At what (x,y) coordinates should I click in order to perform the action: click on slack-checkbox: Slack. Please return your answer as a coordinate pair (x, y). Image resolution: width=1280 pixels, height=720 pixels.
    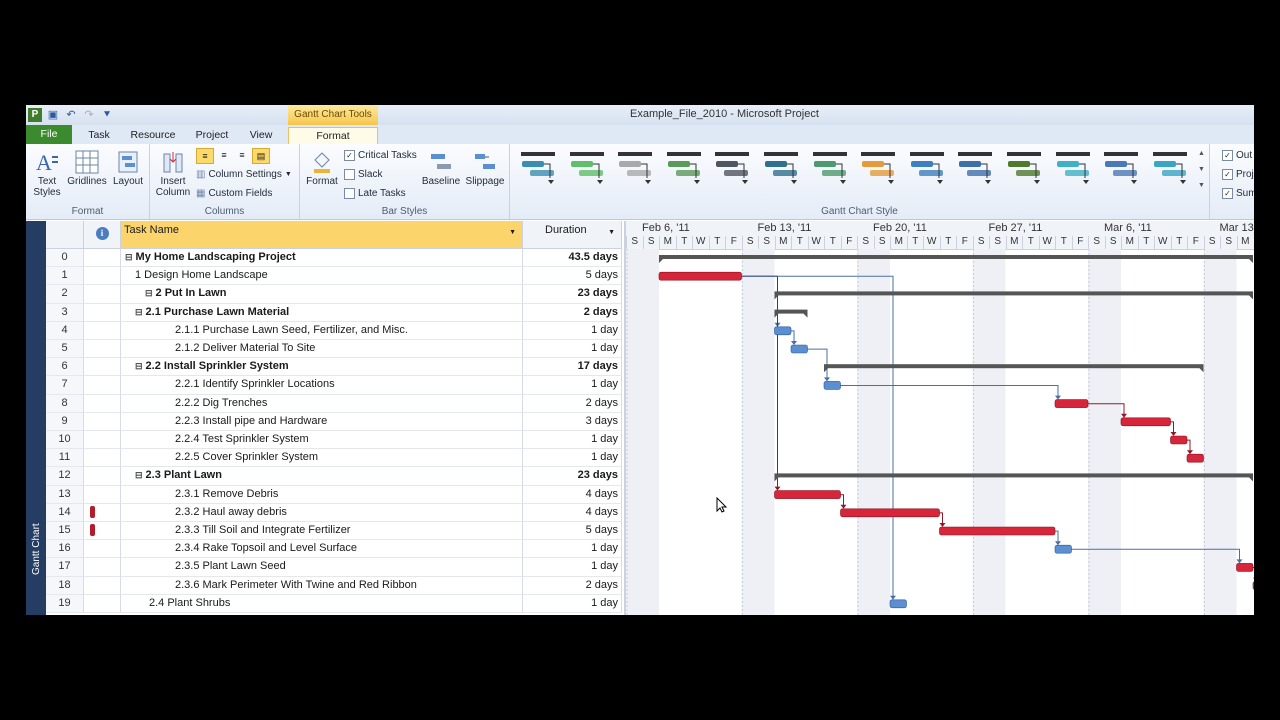
    Looking at the image, I should click on (363, 174).